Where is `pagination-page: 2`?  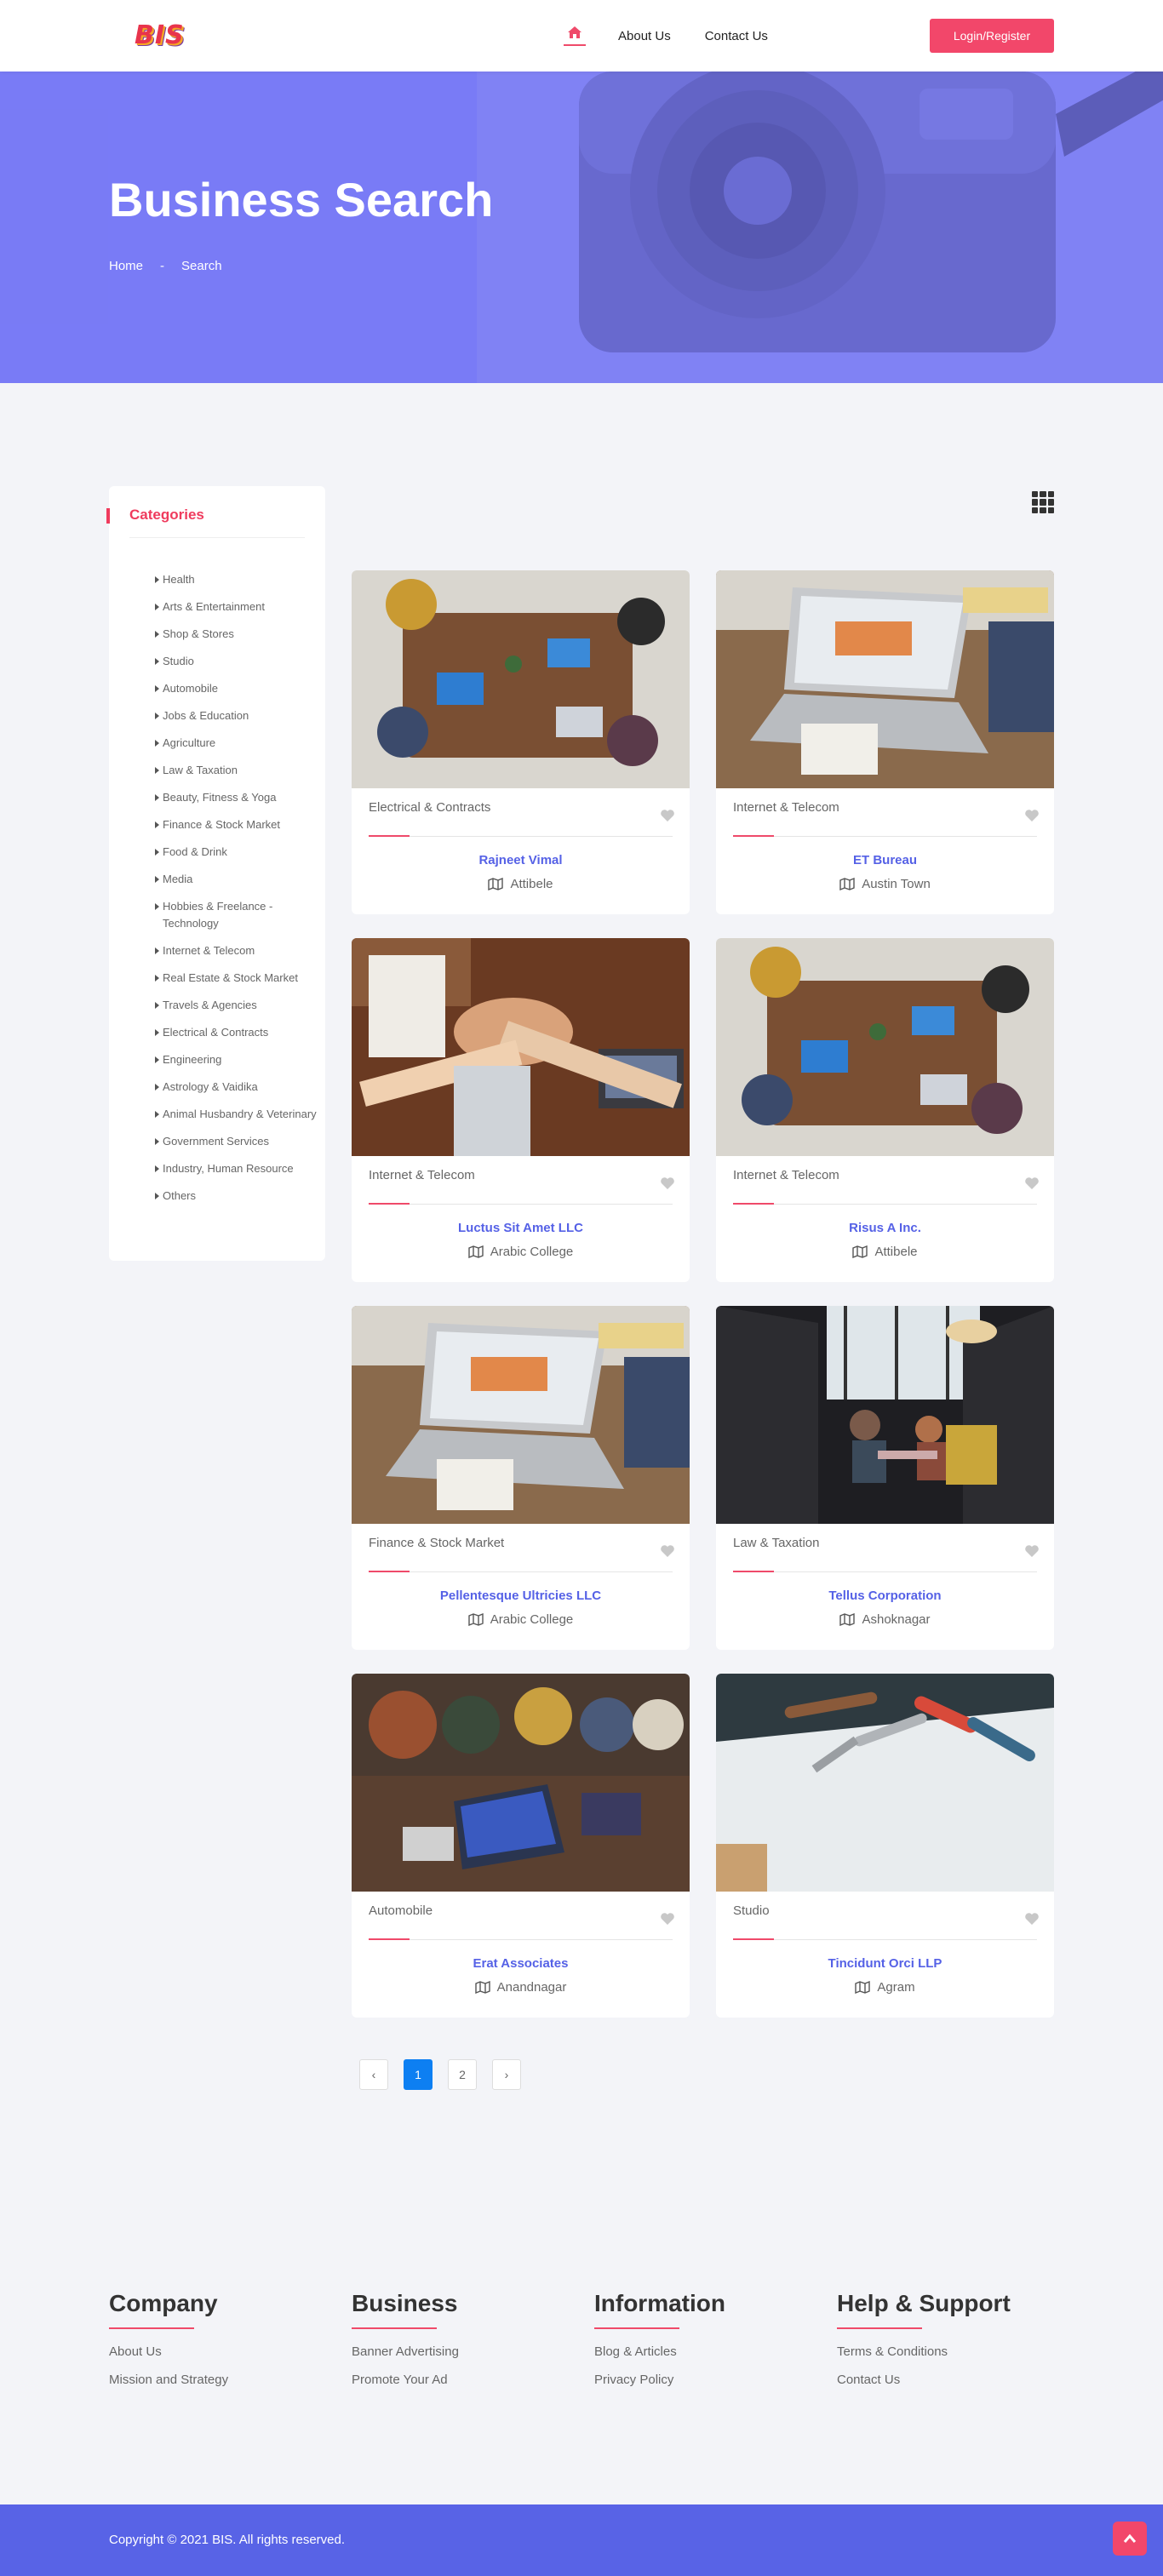 pagination-page: 2 is located at coordinates (462, 2074).